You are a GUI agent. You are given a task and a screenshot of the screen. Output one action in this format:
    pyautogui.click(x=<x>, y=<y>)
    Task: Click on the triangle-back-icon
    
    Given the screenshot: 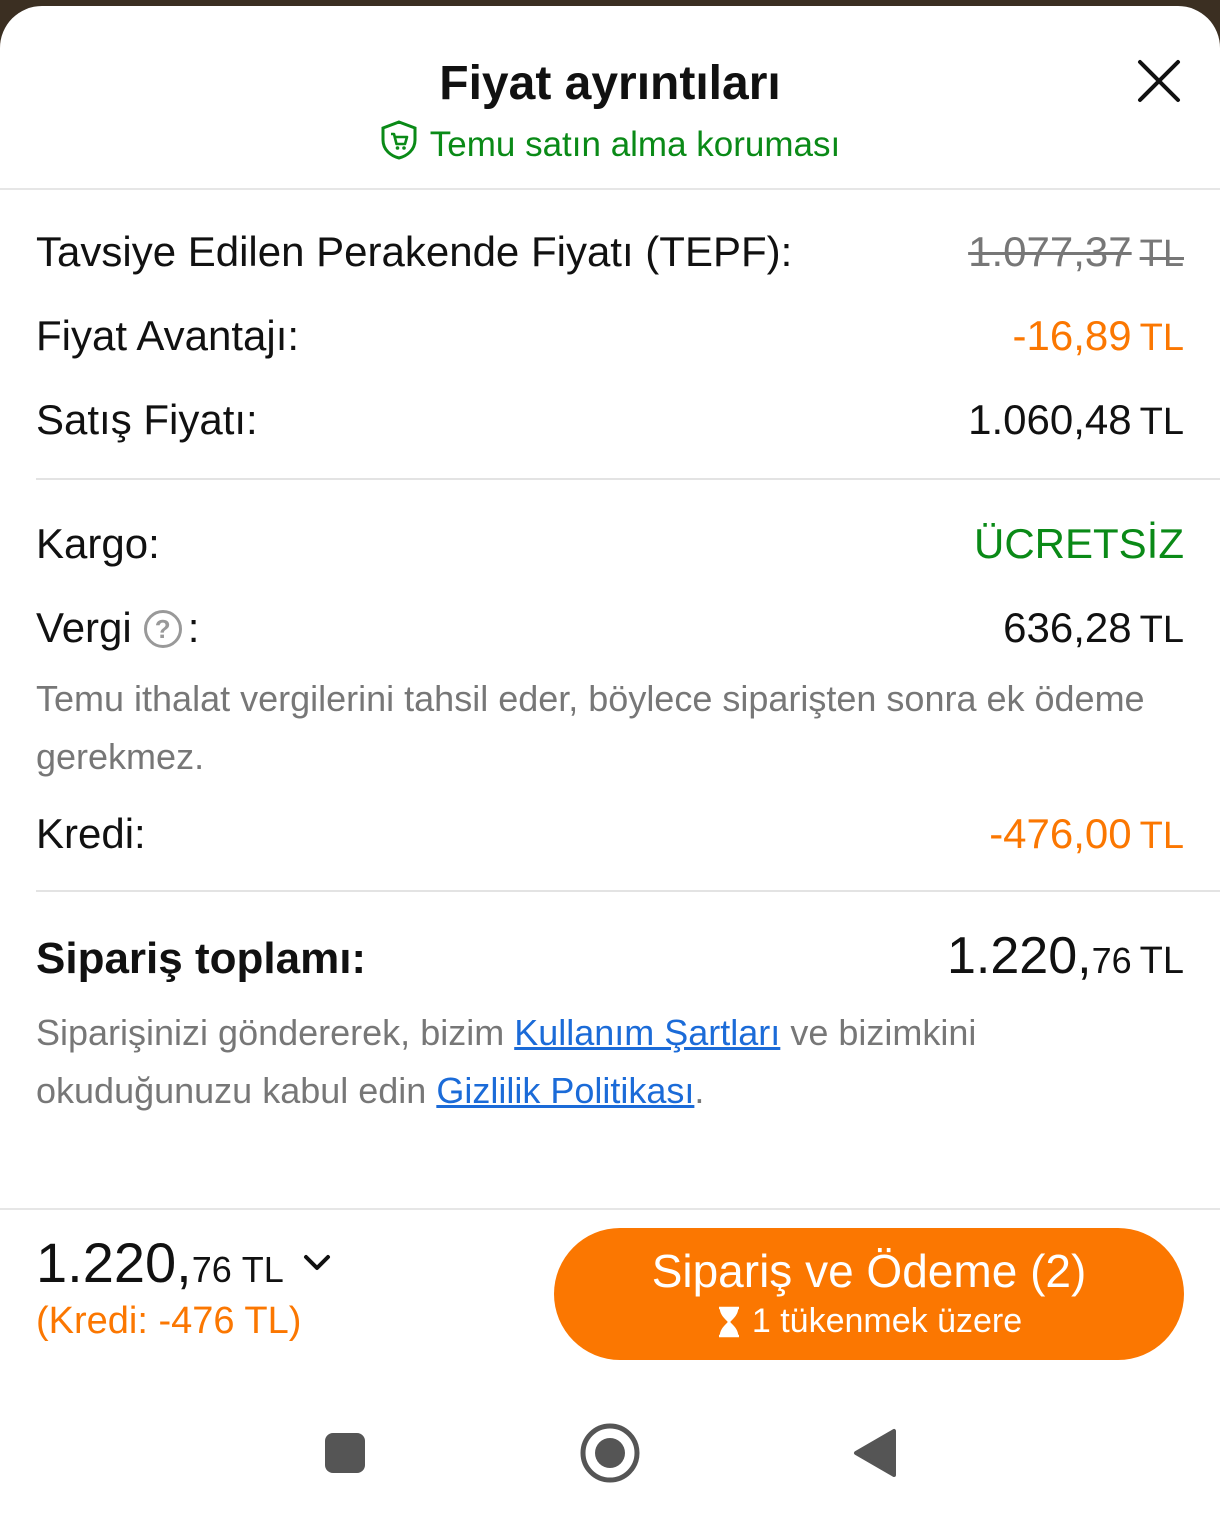 What is the action you would take?
    pyautogui.click(x=875, y=1453)
    